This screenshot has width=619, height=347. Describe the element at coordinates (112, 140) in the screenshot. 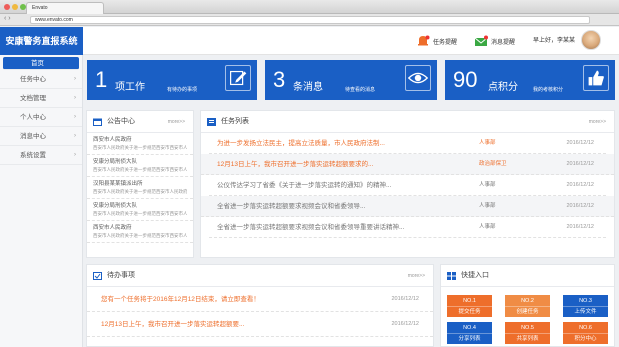

I see `notice-item-title: 西安市人民政府` at that location.